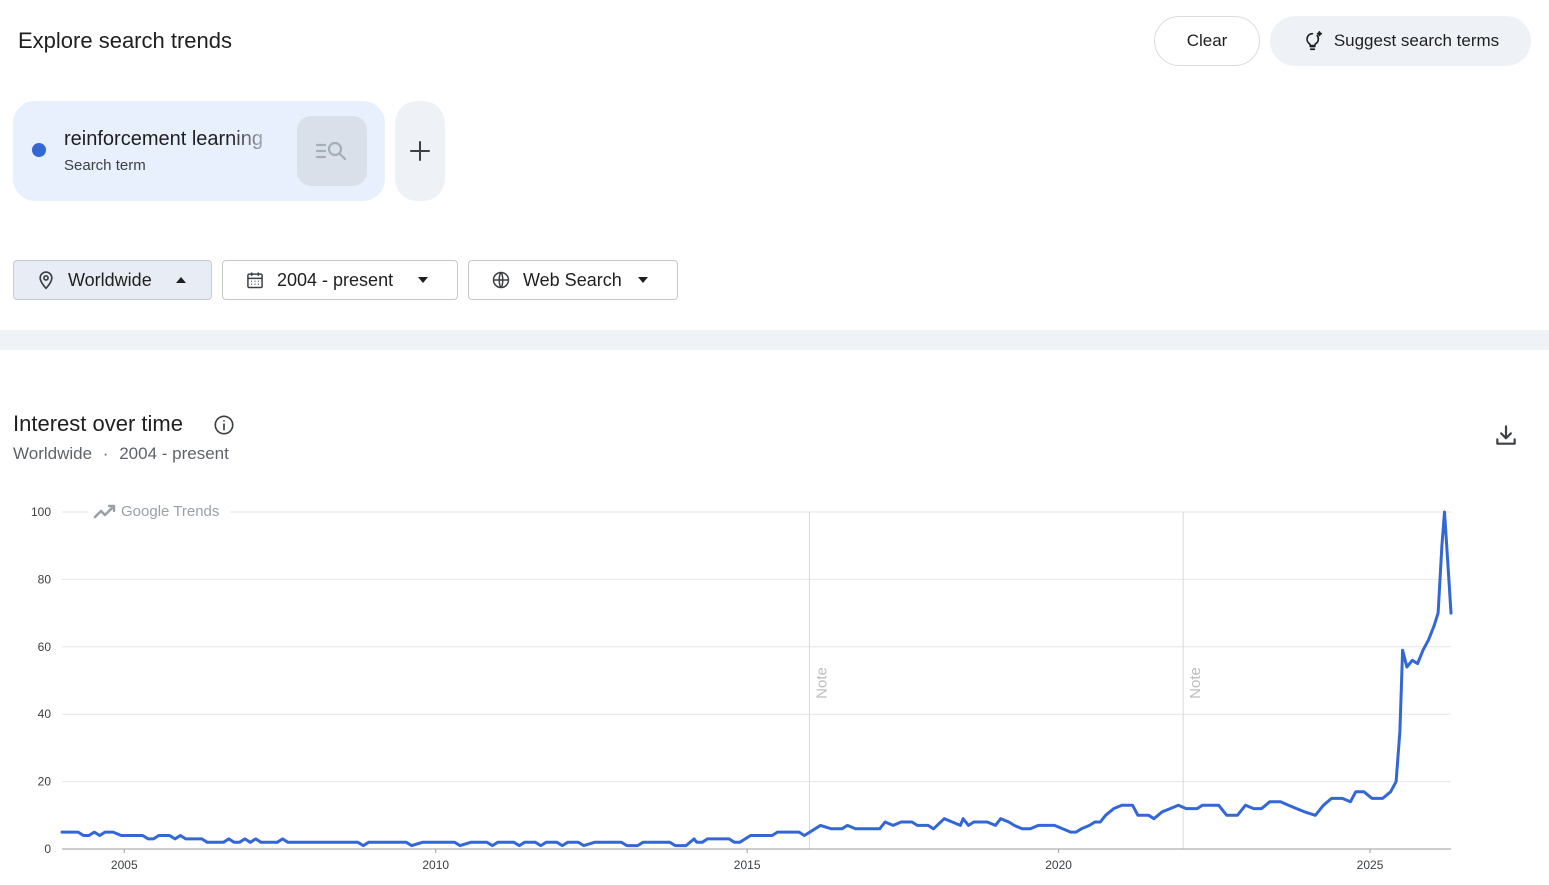 This screenshot has height=885, width=1549. I want to click on term-color-dot, so click(39, 150).